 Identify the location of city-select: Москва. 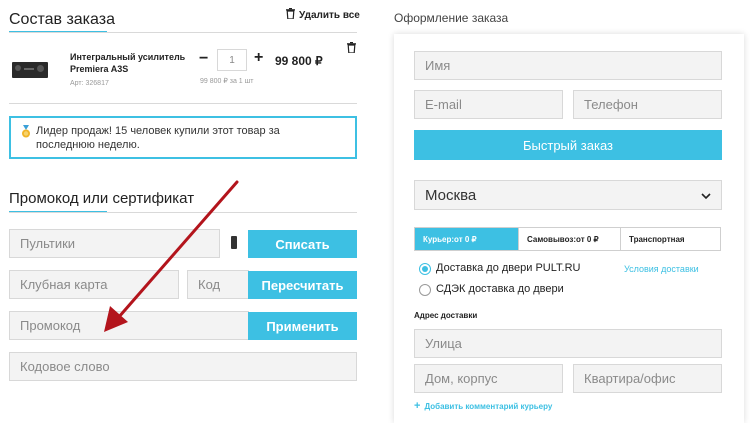
(568, 195).